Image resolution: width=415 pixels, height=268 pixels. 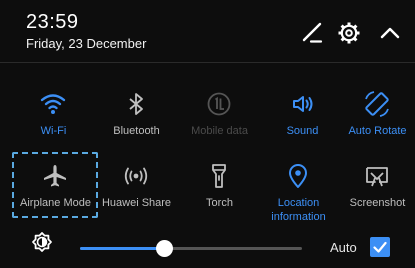 What do you see at coordinates (298, 210) in the screenshot?
I see `toggle-label: Location information` at bounding box center [298, 210].